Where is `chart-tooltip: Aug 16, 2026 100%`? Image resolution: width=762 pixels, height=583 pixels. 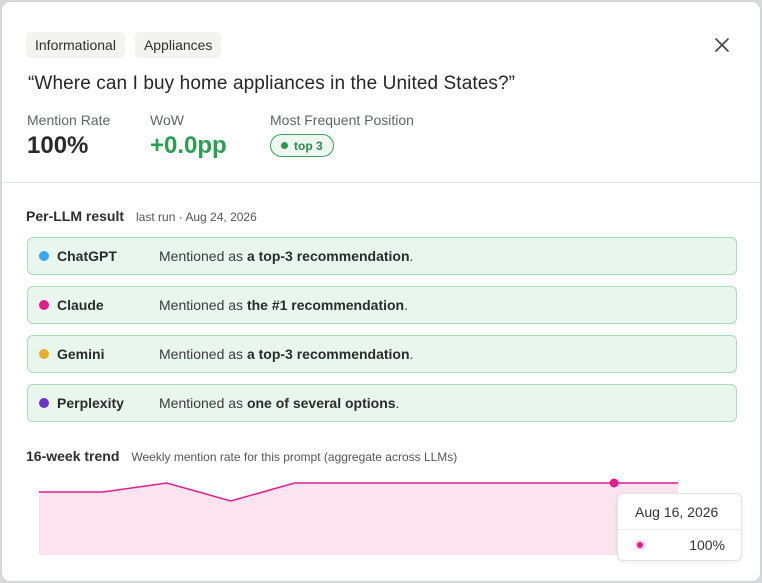 chart-tooltip: Aug 16, 2026 100% is located at coordinates (679, 527).